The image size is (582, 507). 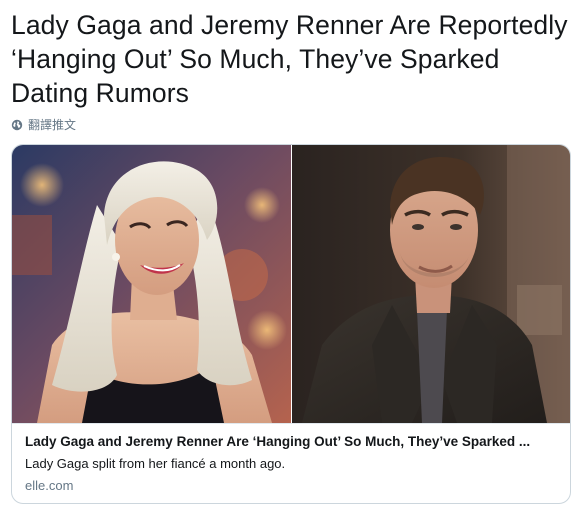 What do you see at coordinates (17, 125) in the screenshot?
I see `globe-icon` at bounding box center [17, 125].